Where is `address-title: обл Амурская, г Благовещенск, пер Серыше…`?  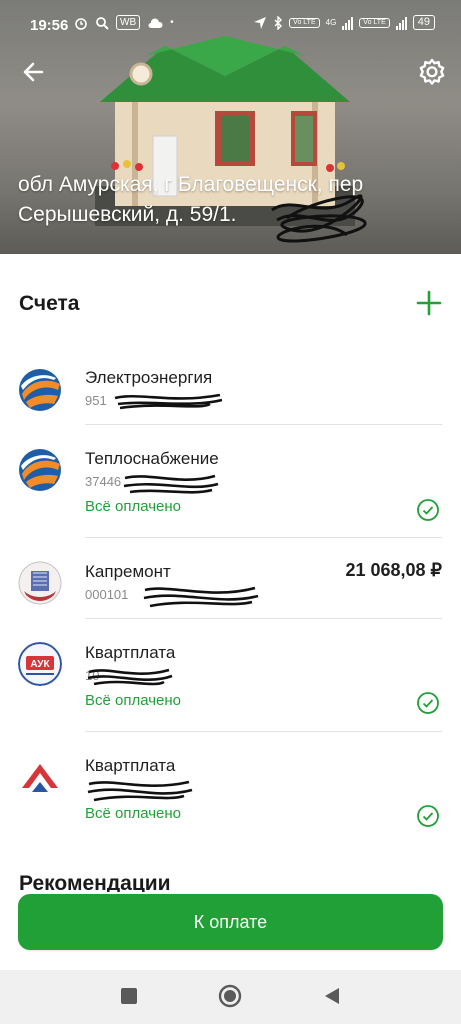 address-title: обл Амурская, г Благовещенск, пер Серыше… is located at coordinates (191, 199).